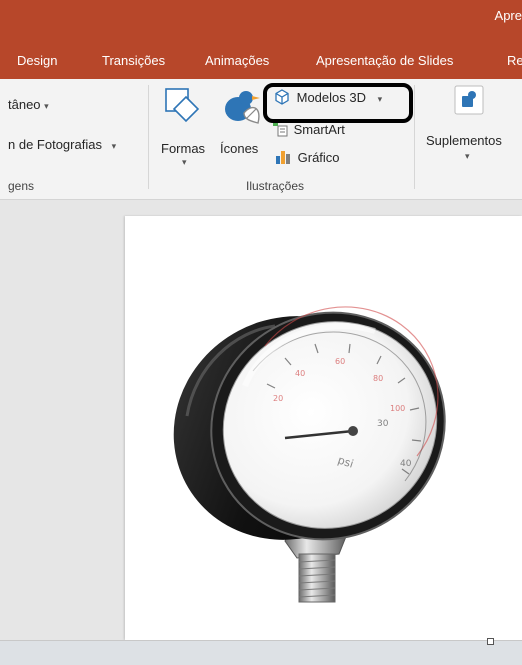 The width and height of the screenshot is (522, 665). I want to click on icons-icon, so click(242, 107).